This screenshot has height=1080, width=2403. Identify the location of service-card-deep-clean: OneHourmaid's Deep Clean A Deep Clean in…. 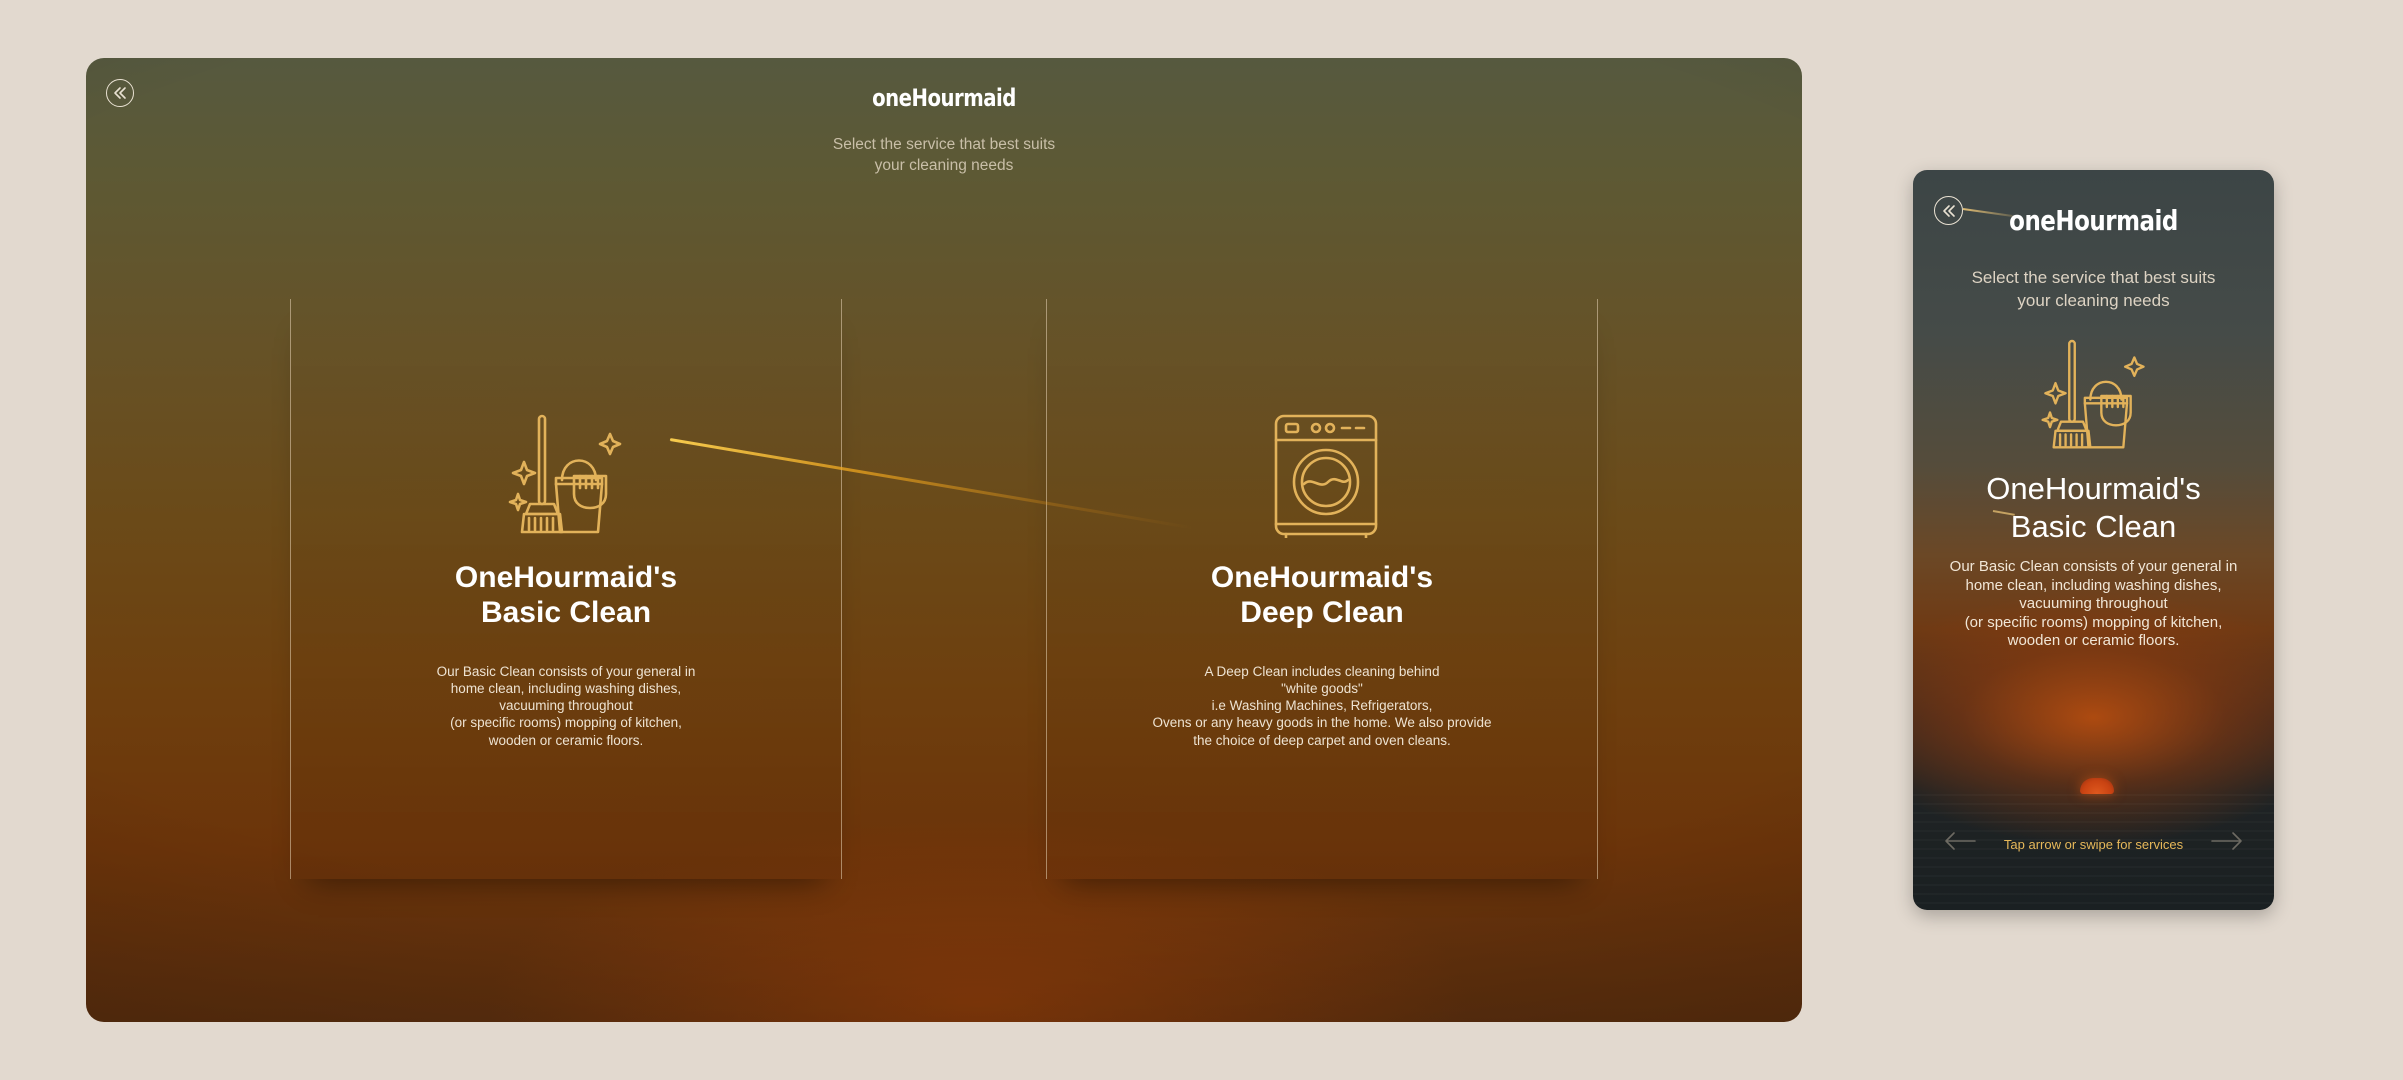
(1322, 589).